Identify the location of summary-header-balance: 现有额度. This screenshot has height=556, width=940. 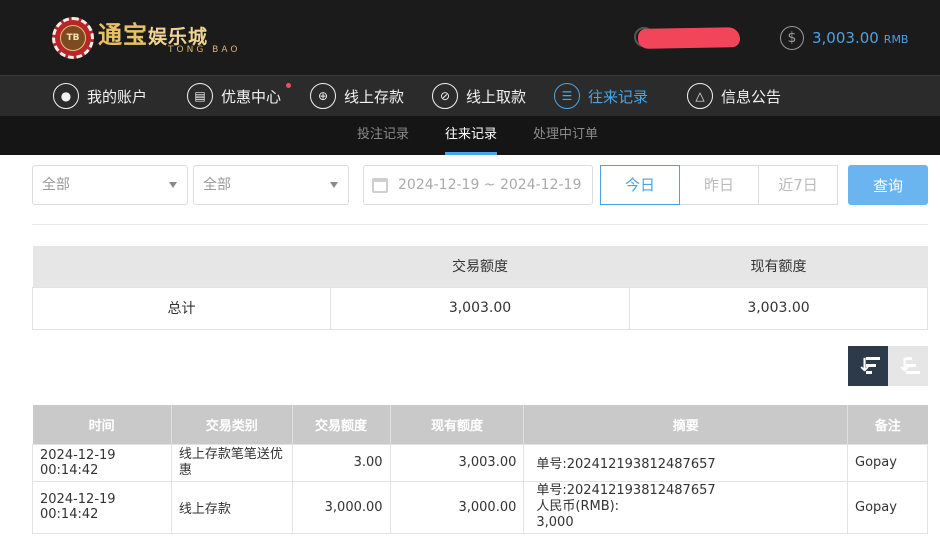
(778, 266).